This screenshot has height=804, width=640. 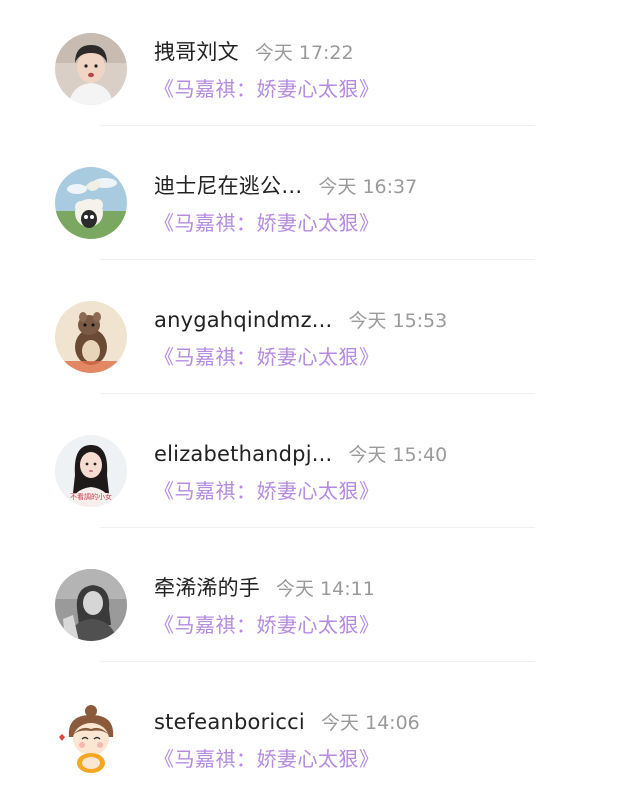 What do you see at coordinates (207, 588) in the screenshot?
I see `username: 牵浠浠的手` at bounding box center [207, 588].